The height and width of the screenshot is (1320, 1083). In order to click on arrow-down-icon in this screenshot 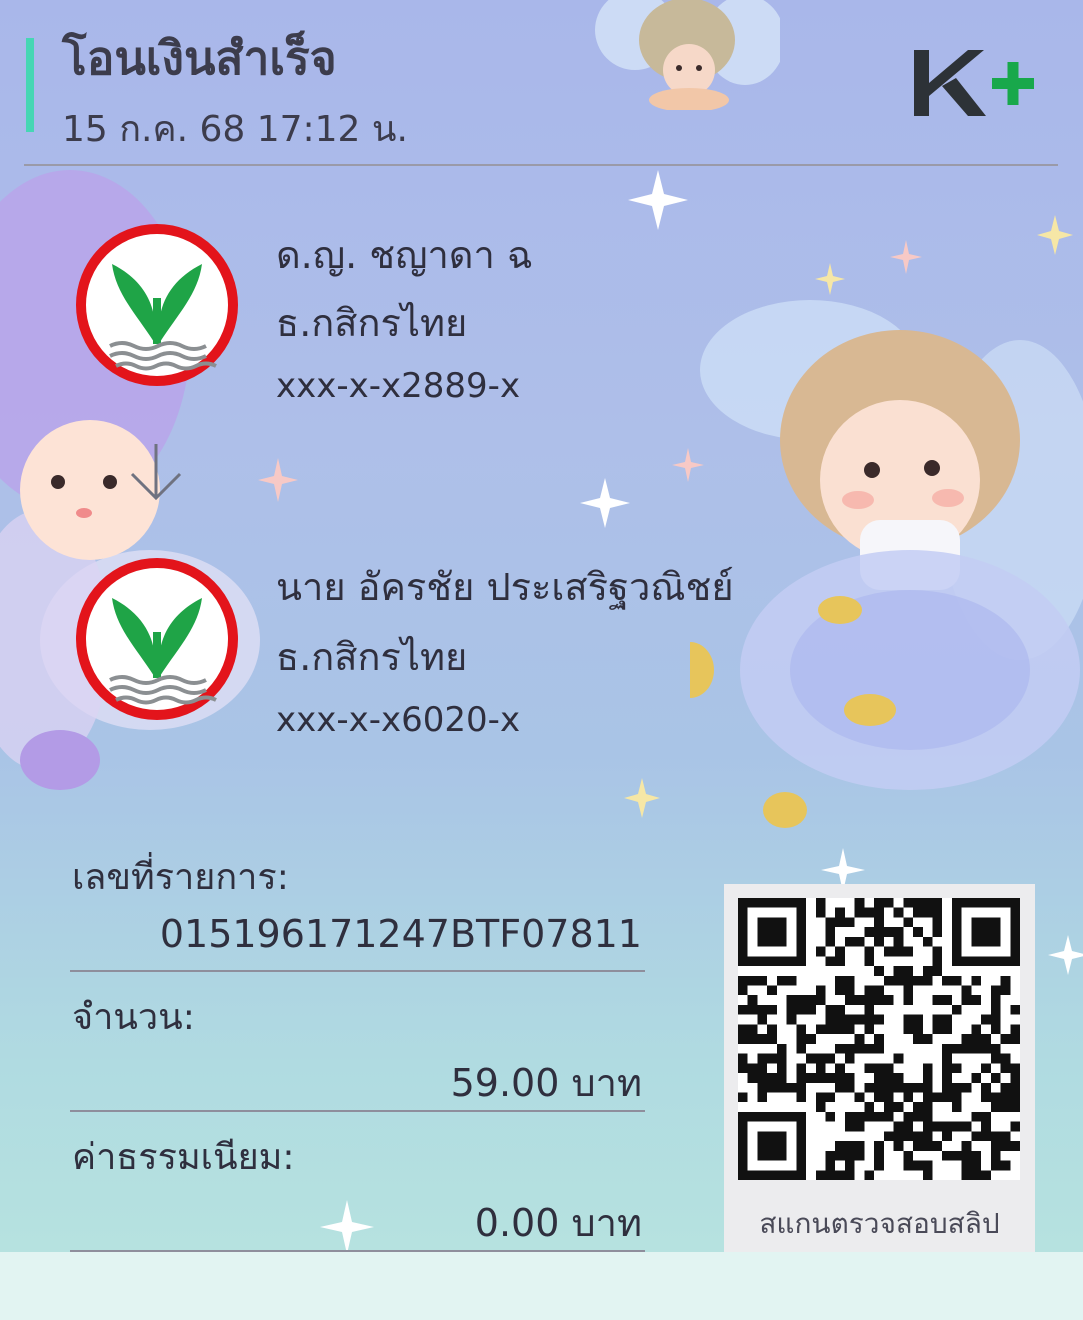, I will do `click(156, 472)`.